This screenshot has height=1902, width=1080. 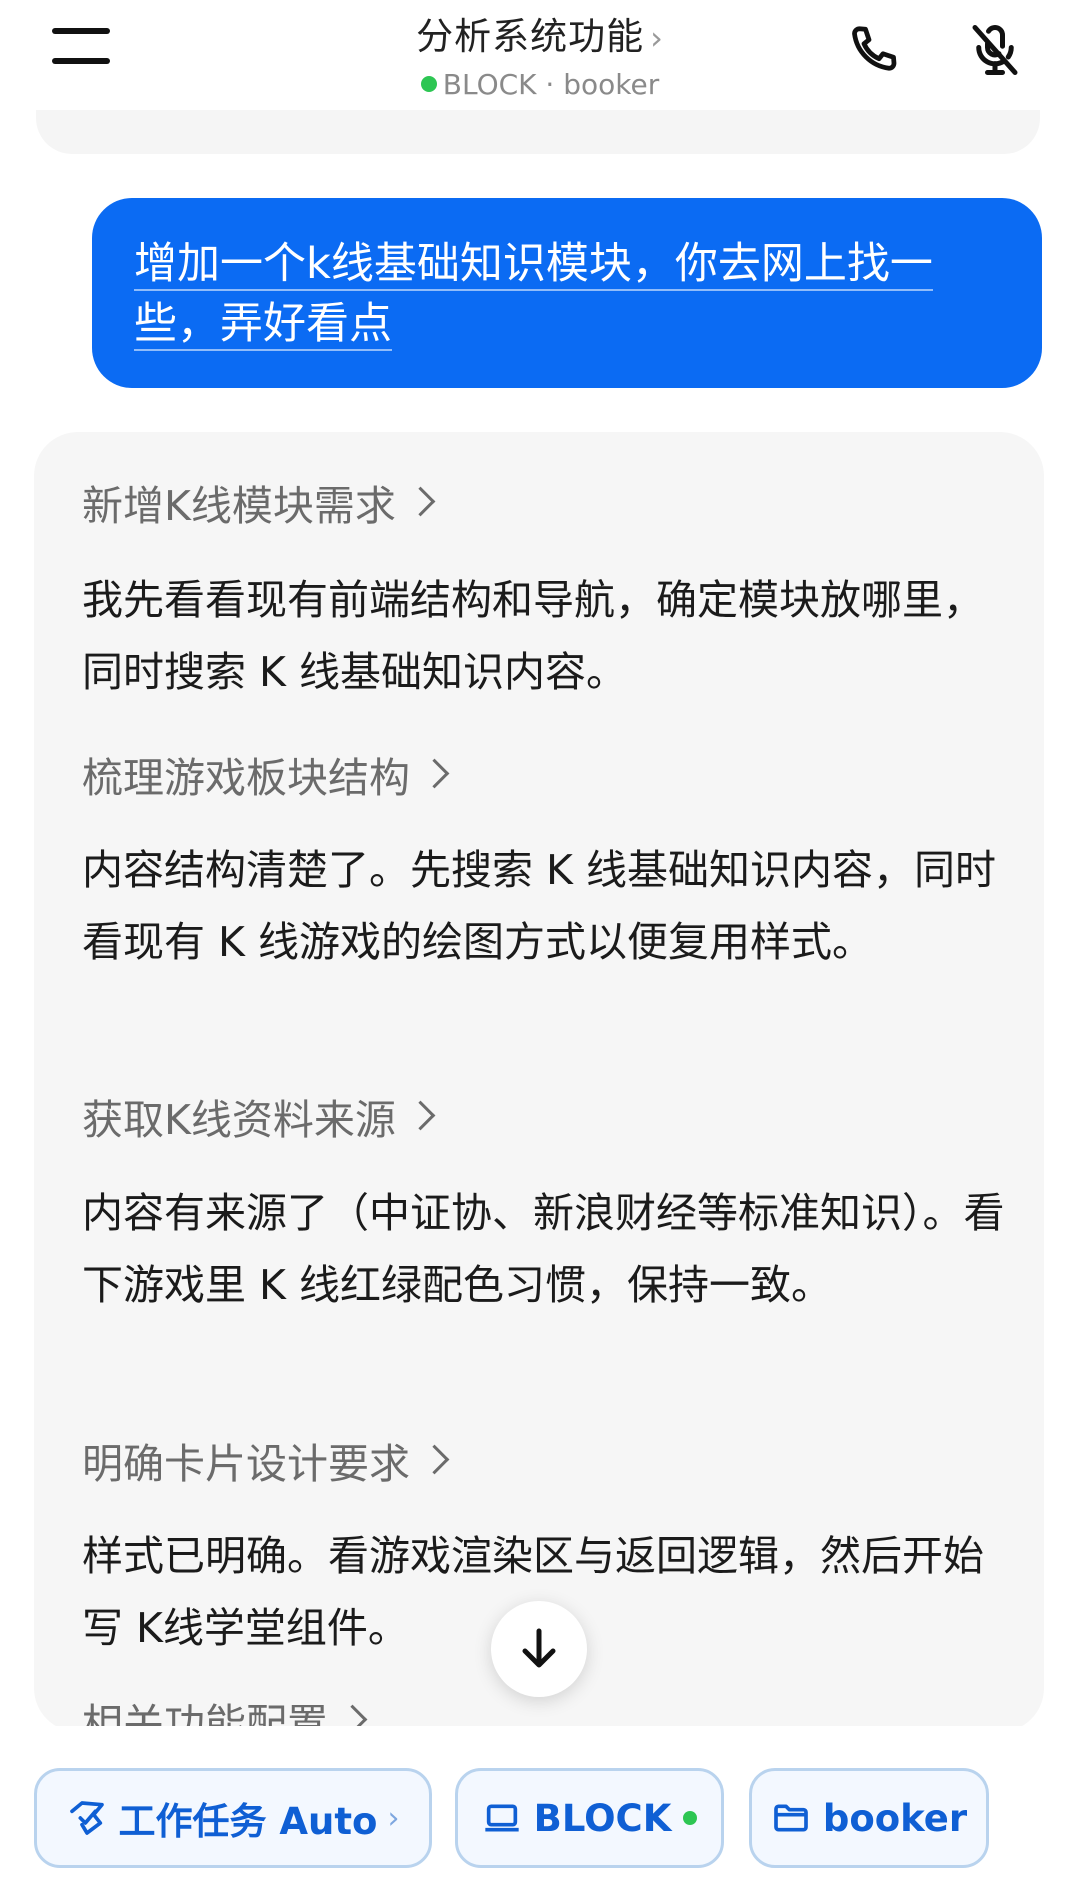 I want to click on laptop-icon, so click(x=501, y=1818).